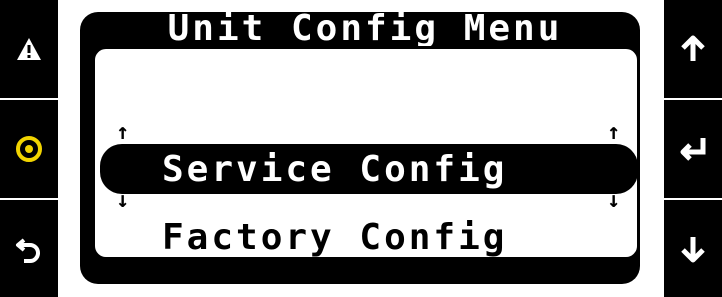 This screenshot has height=297, width=722. I want to click on down-key, so click(693, 248).